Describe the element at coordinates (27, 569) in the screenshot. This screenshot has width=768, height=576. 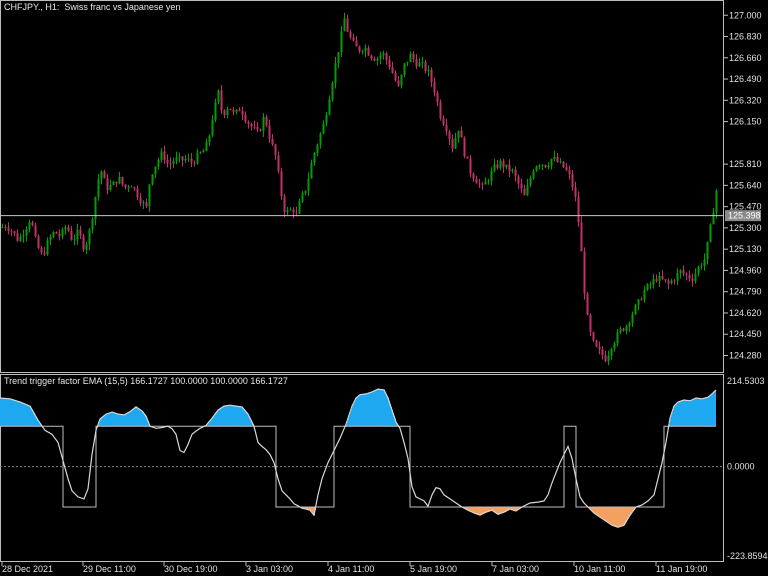
I see `time-tick-label: 28 Dec 2021` at that location.